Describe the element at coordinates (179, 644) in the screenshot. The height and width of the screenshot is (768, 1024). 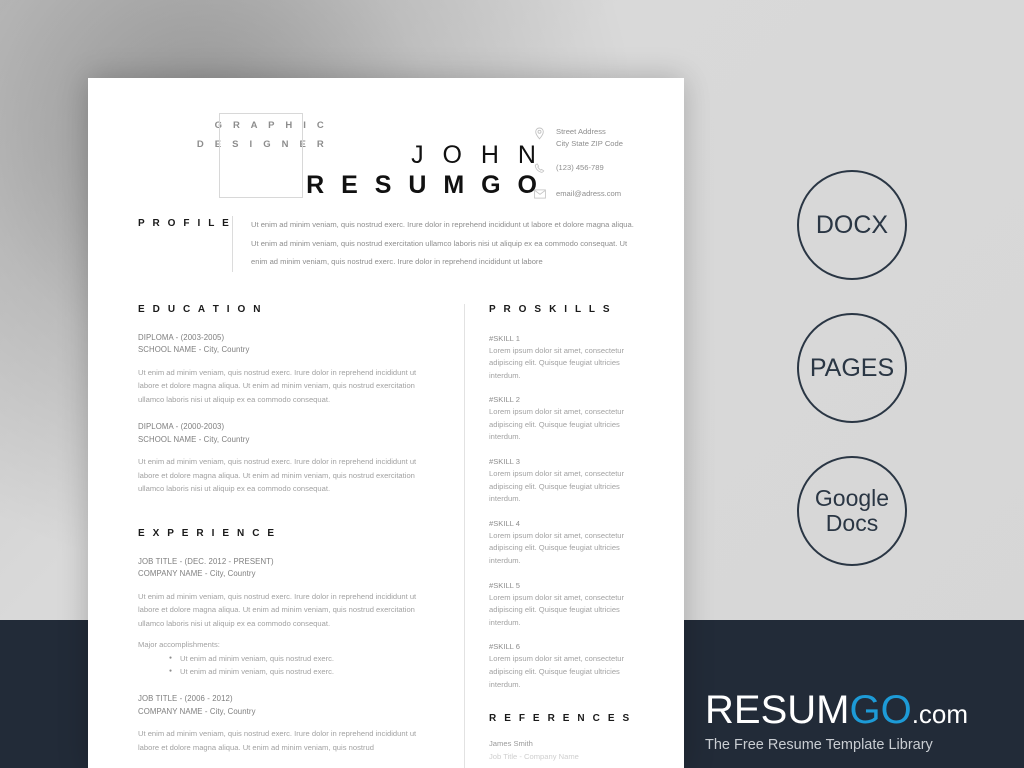
I see `accomplishments-label: Major accomplishments:` at that location.